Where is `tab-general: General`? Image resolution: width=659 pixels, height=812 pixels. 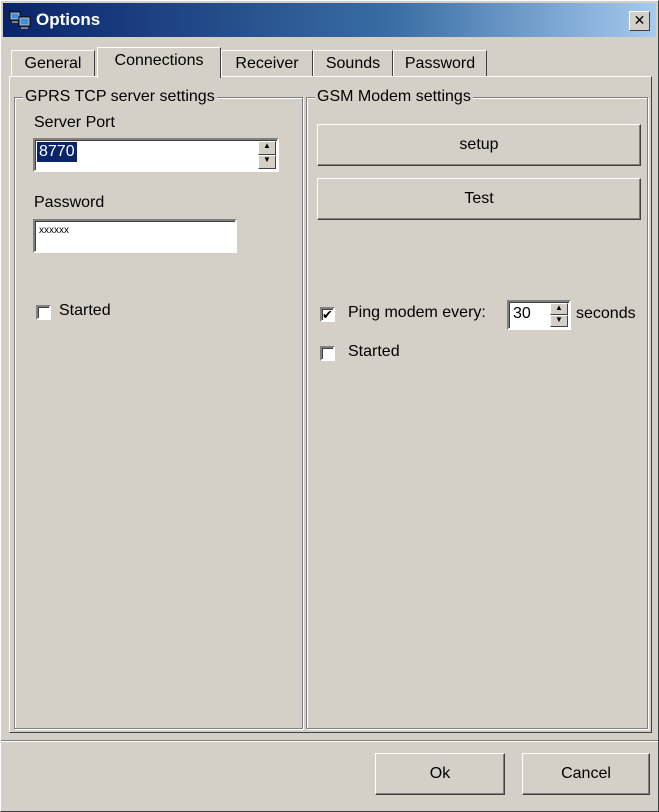 tab-general: General is located at coordinates (53, 63).